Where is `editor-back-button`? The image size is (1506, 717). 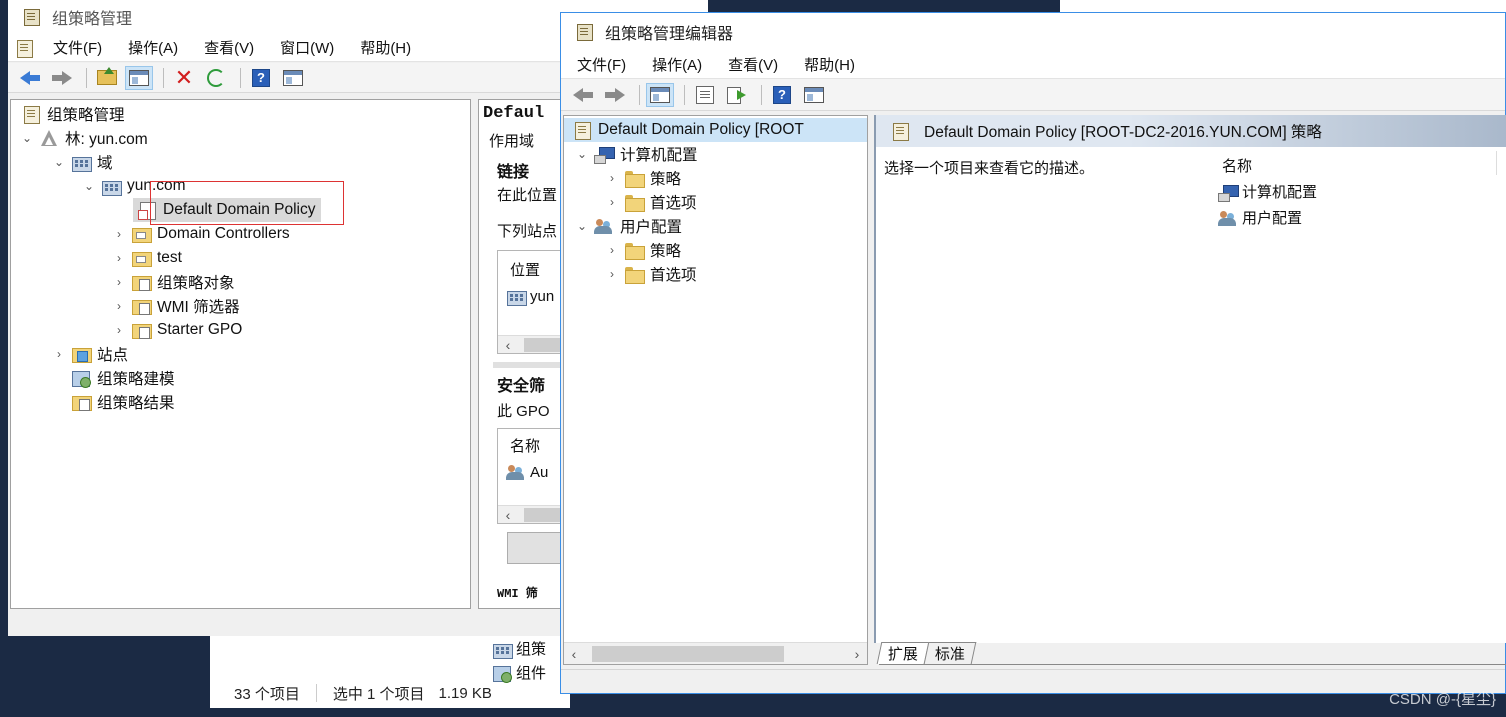 editor-back-button is located at coordinates (583, 95).